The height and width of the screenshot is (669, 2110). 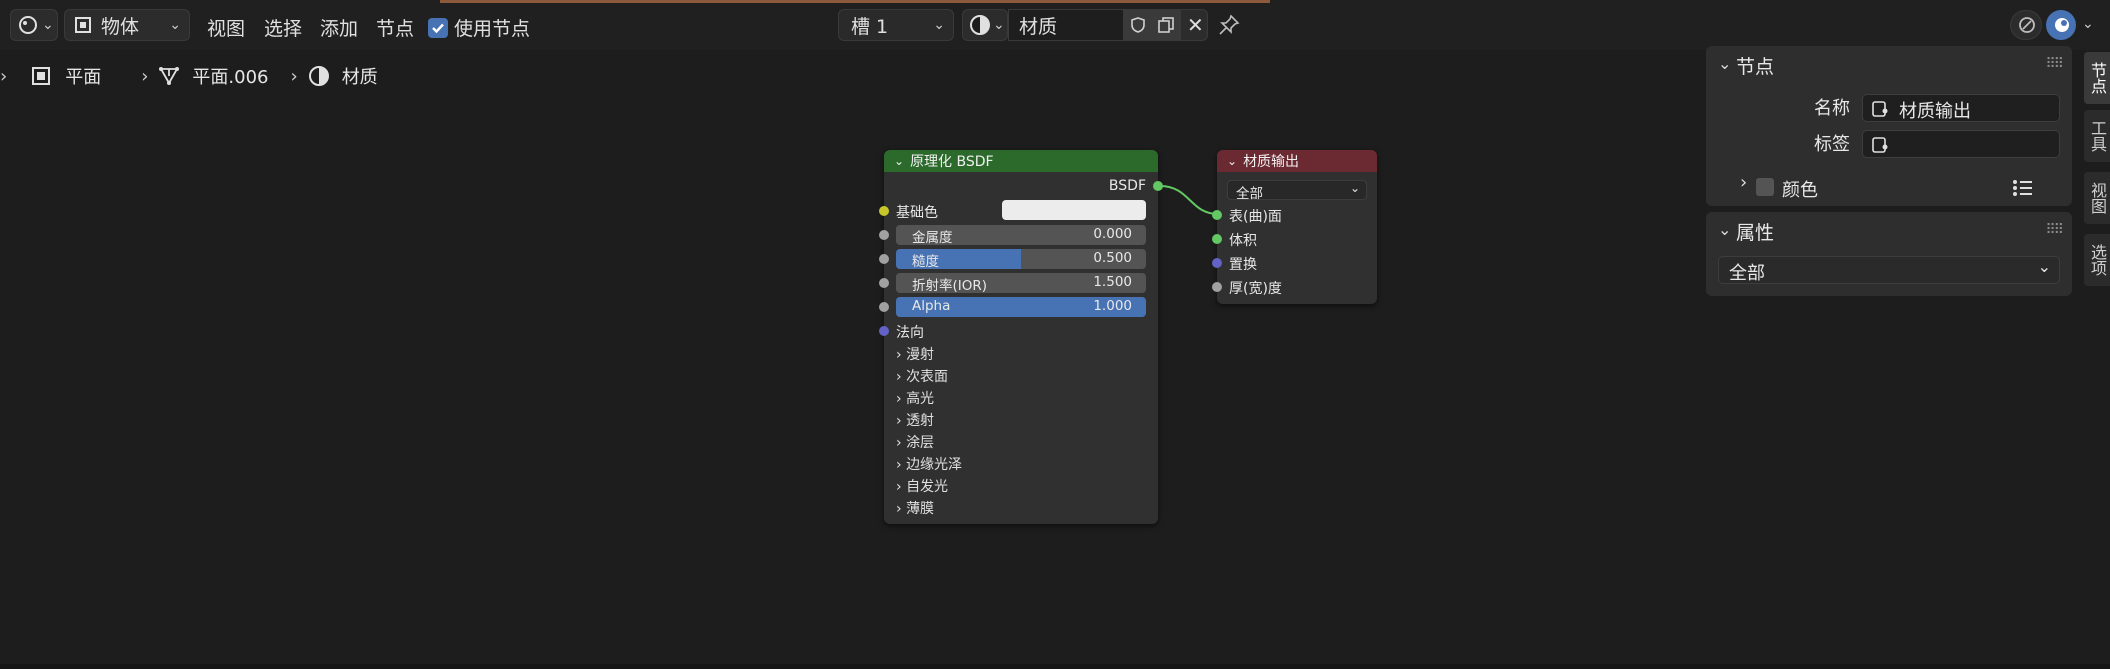 What do you see at coordinates (1021, 235) in the screenshot?
I see `metallic-slider: 金属度 0.000` at bounding box center [1021, 235].